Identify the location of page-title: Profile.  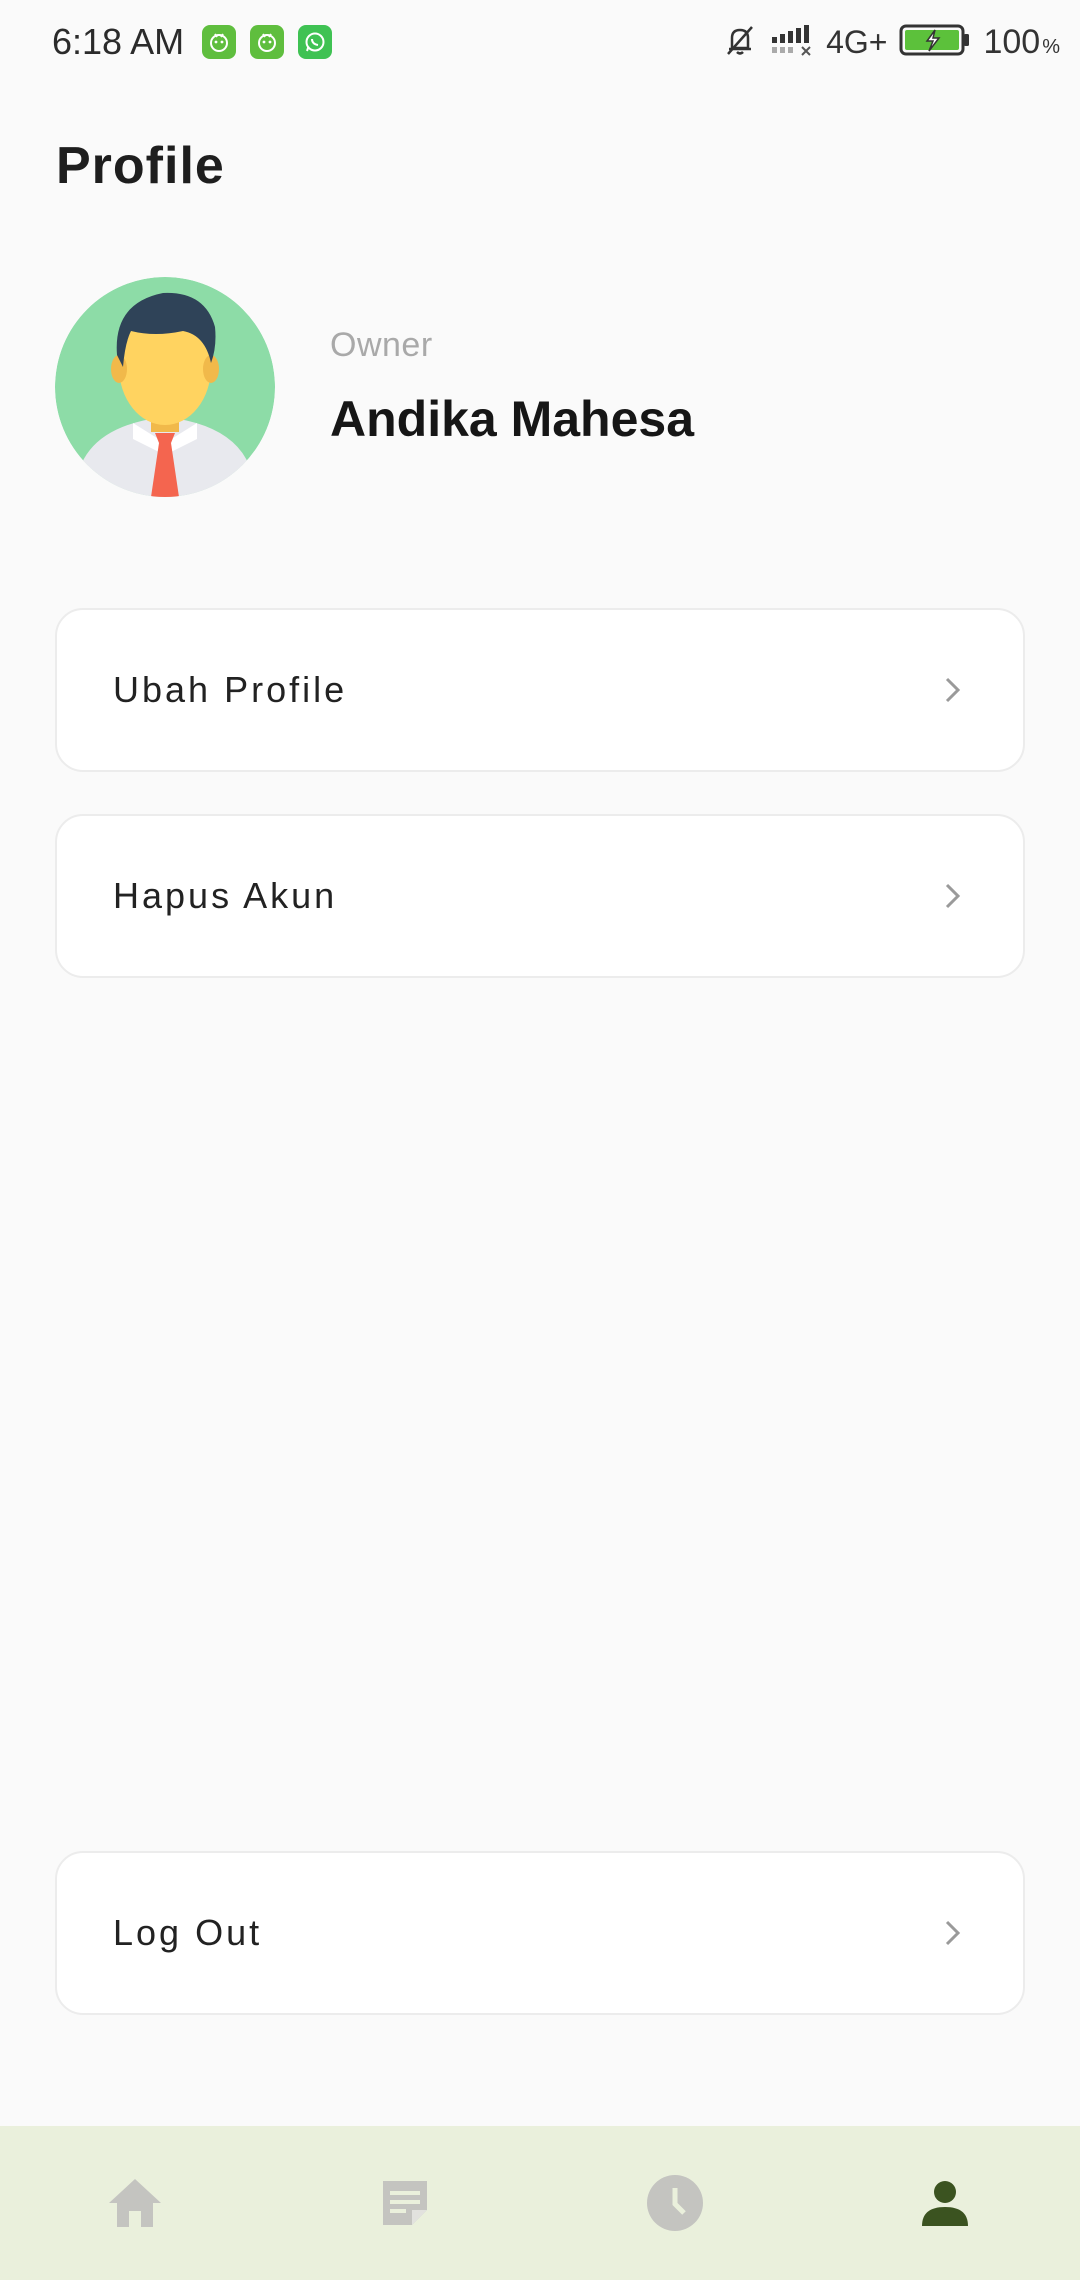
(140, 166).